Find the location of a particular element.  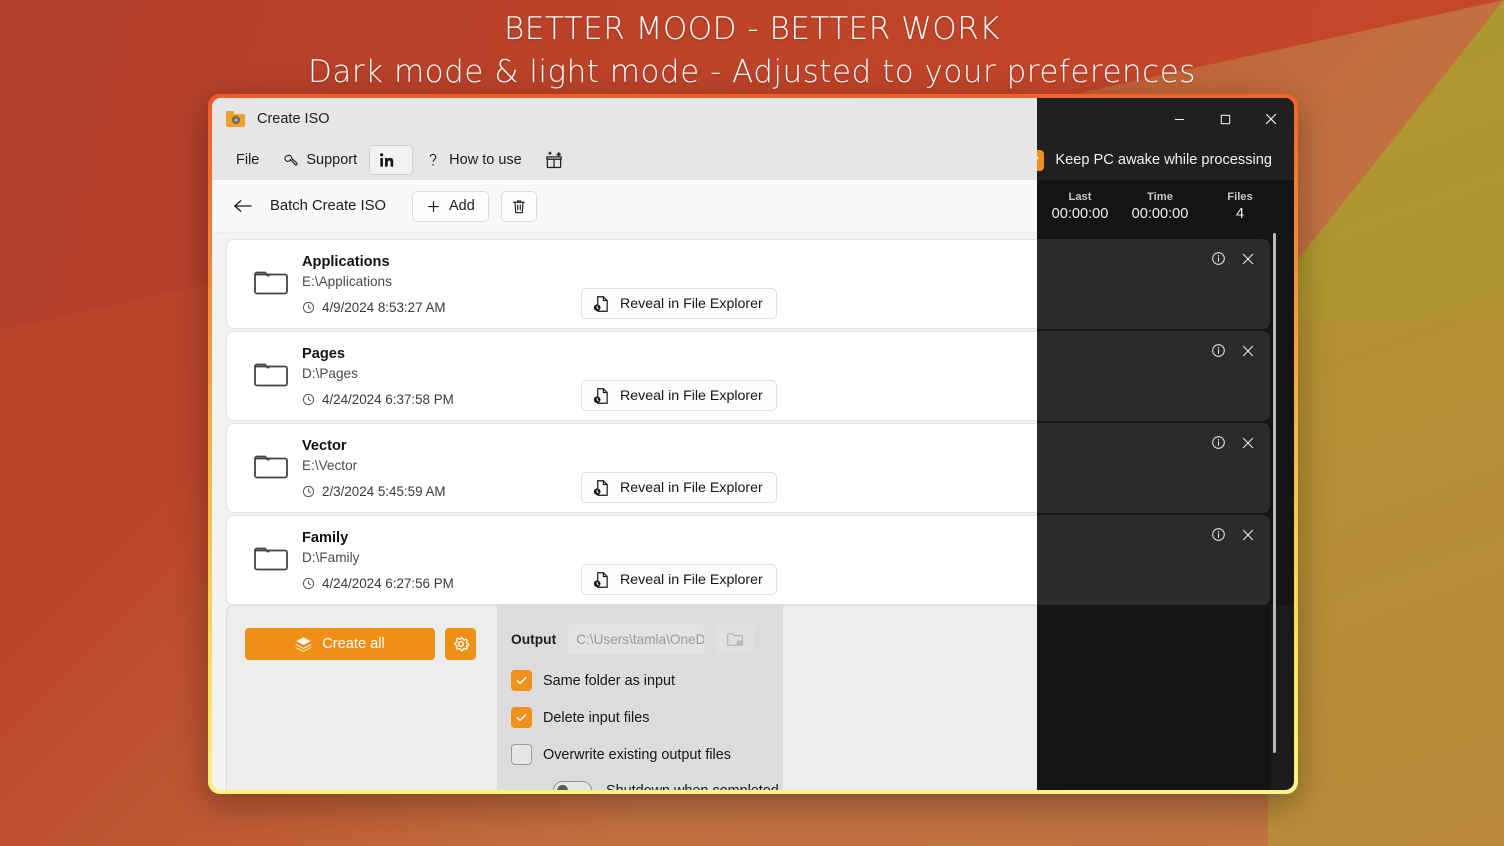

plus-icon is located at coordinates (433, 206).